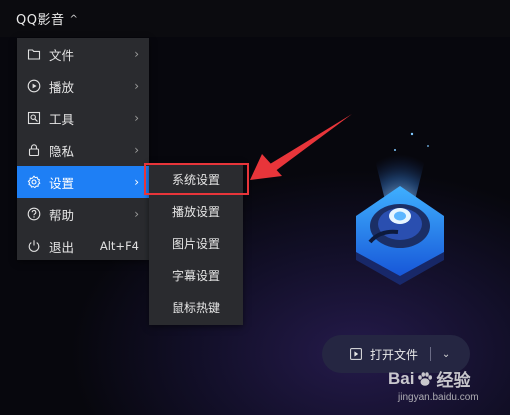  What do you see at coordinates (83, 54) in the screenshot?
I see `menu-item-file: 文件 ›` at bounding box center [83, 54].